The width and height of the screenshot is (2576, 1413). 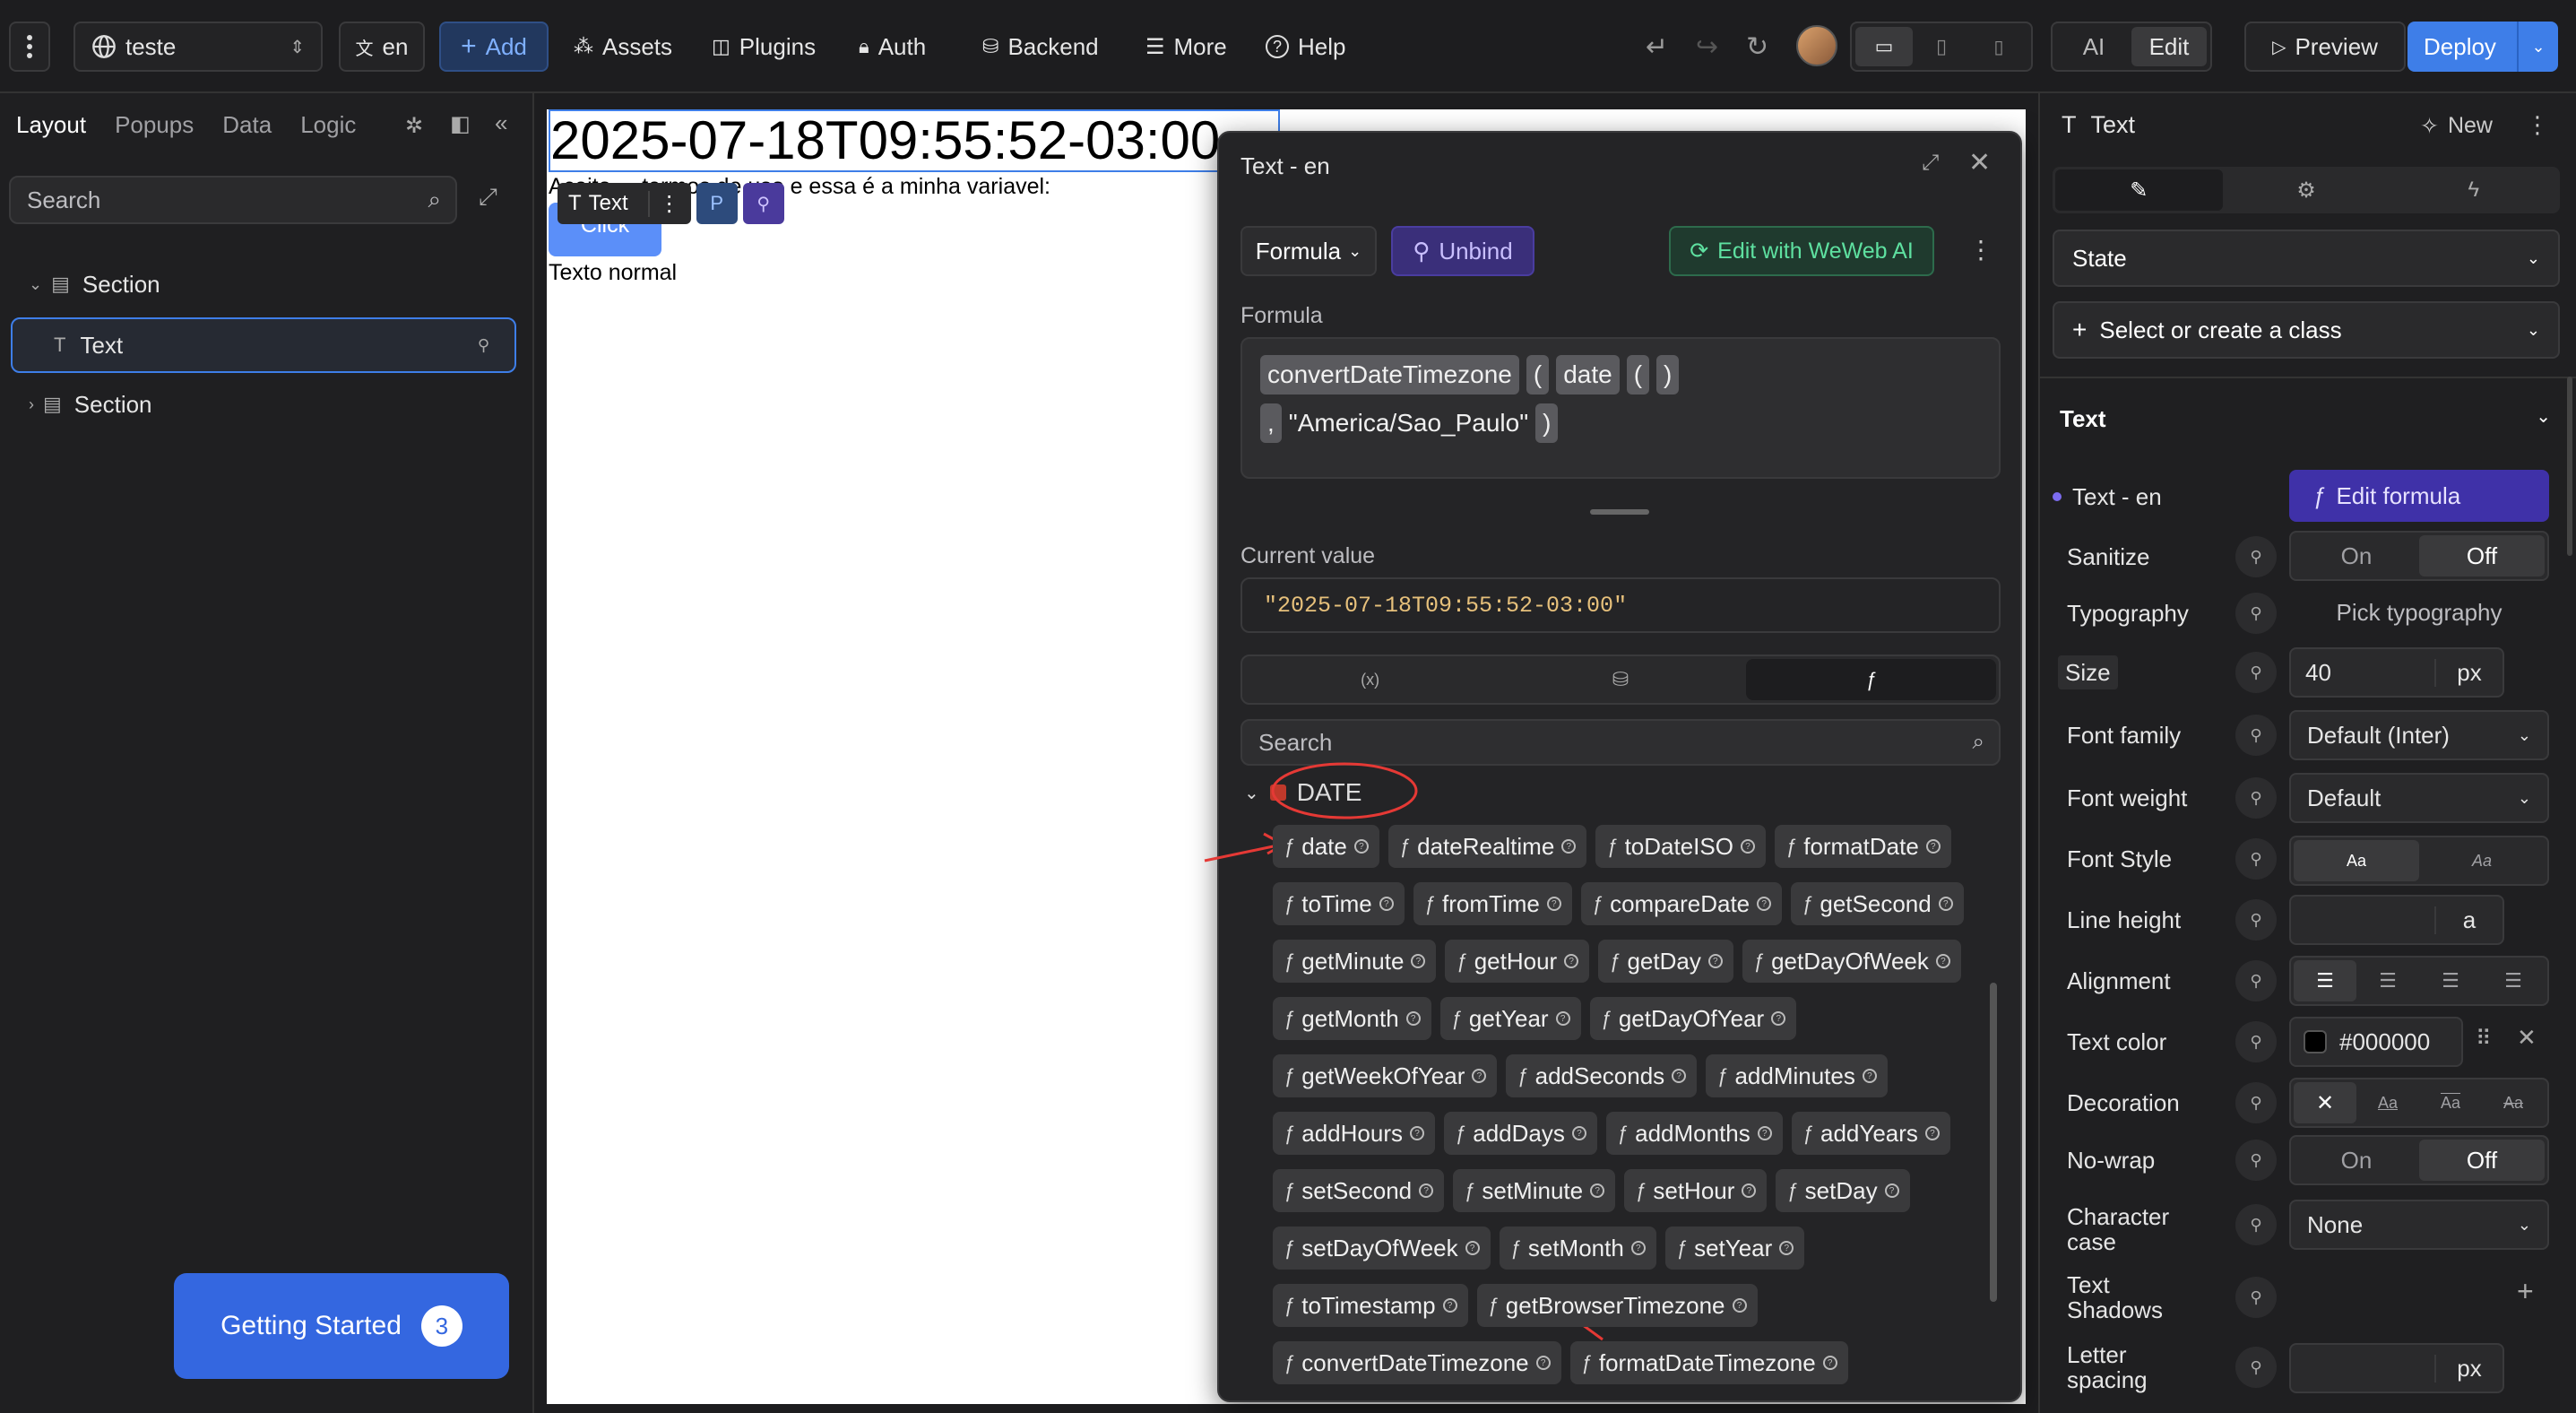 What do you see at coordinates (2513, 980) in the screenshot?
I see `align-justify-icon: ☰` at bounding box center [2513, 980].